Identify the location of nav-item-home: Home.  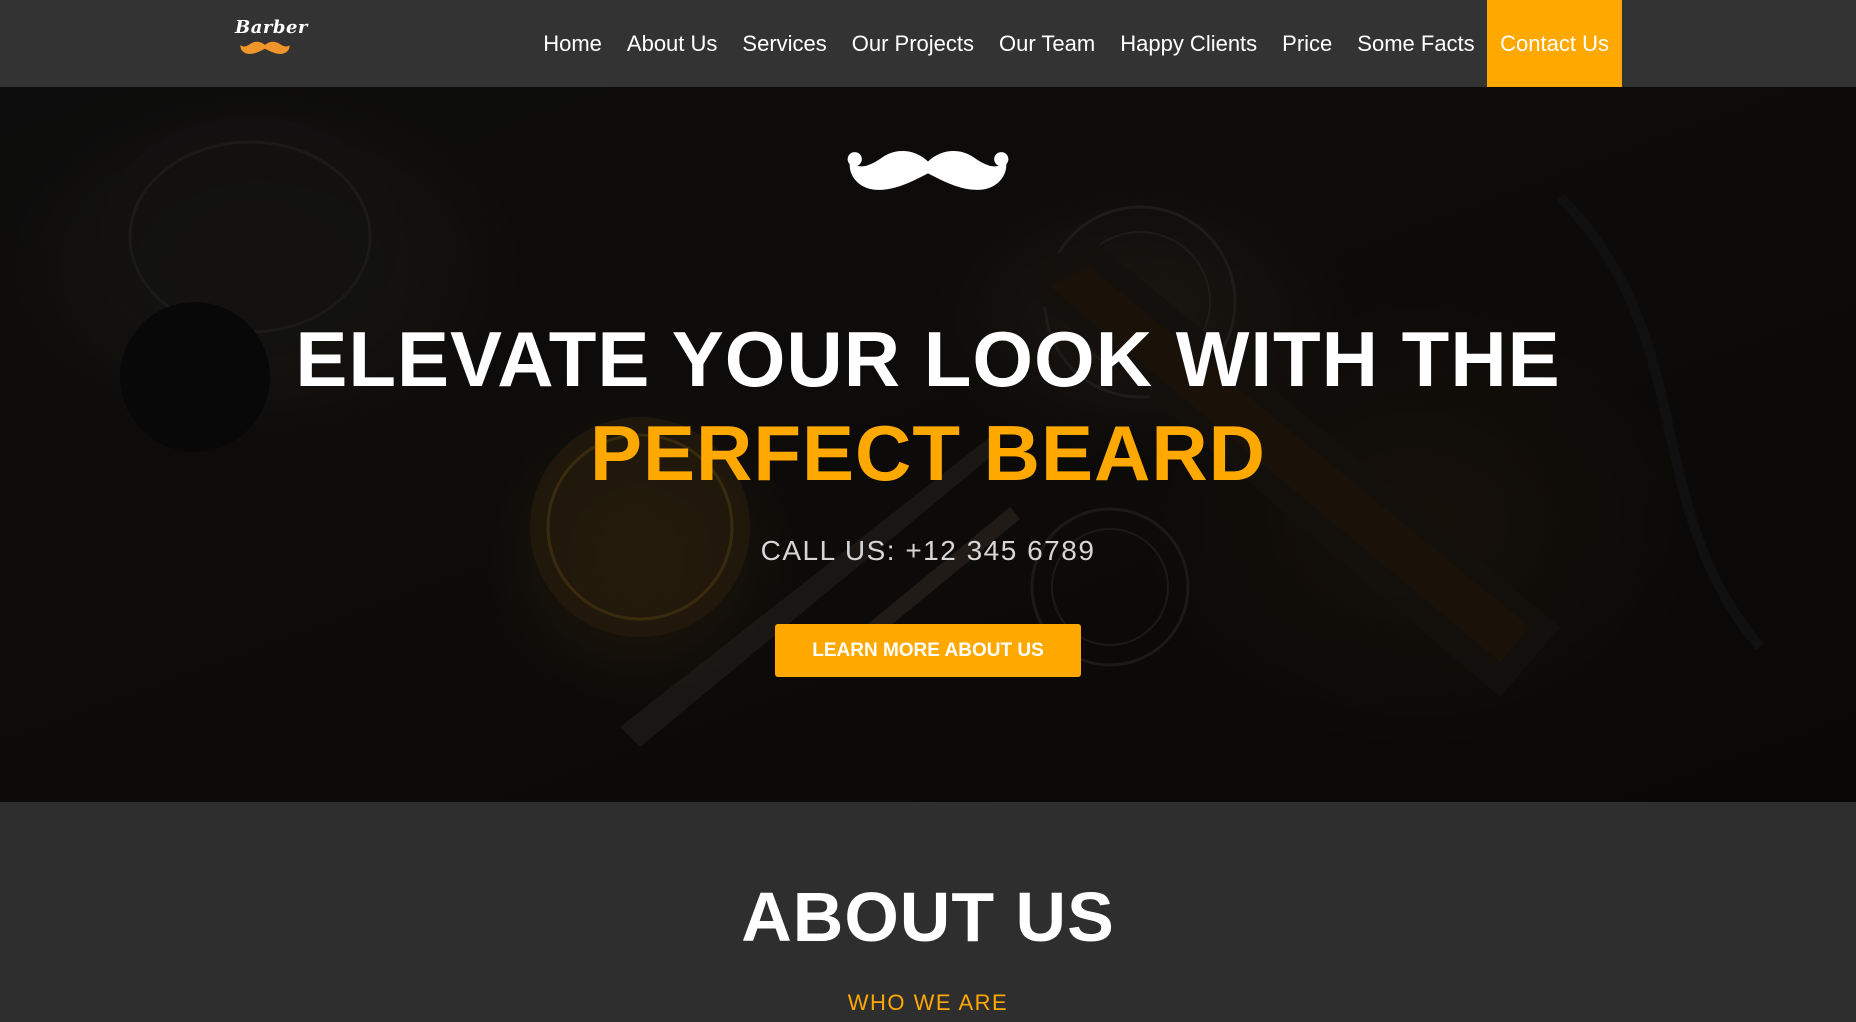
(573, 43).